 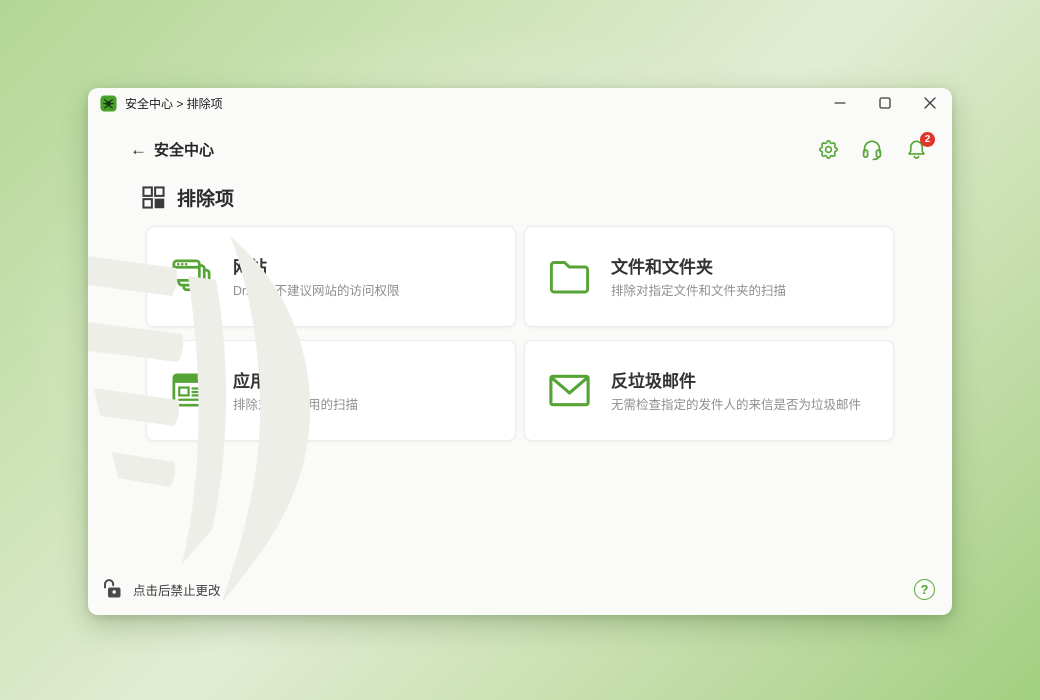 I want to click on card-subtitle: 排除对指定文件和文件夹的扫描, so click(x=699, y=291).